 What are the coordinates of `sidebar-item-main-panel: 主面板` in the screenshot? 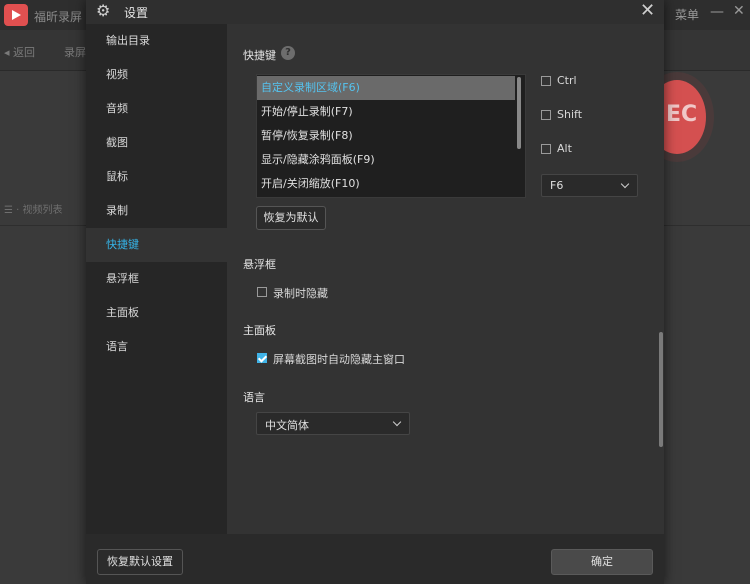 It's located at (156, 313).